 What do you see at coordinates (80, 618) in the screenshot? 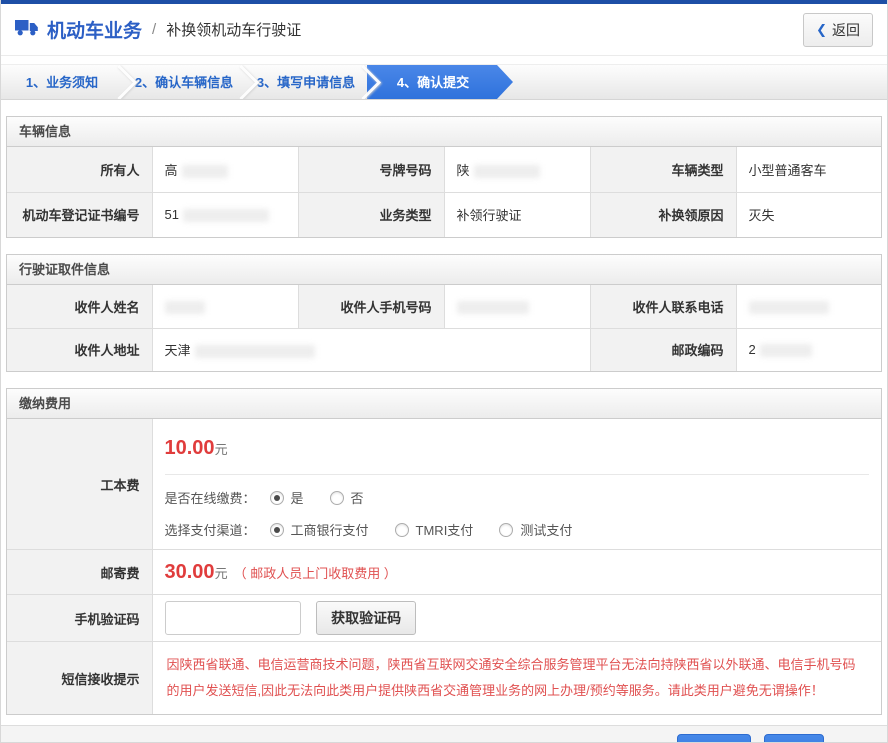
I see `sms-code-label: 手机验证码` at bounding box center [80, 618].